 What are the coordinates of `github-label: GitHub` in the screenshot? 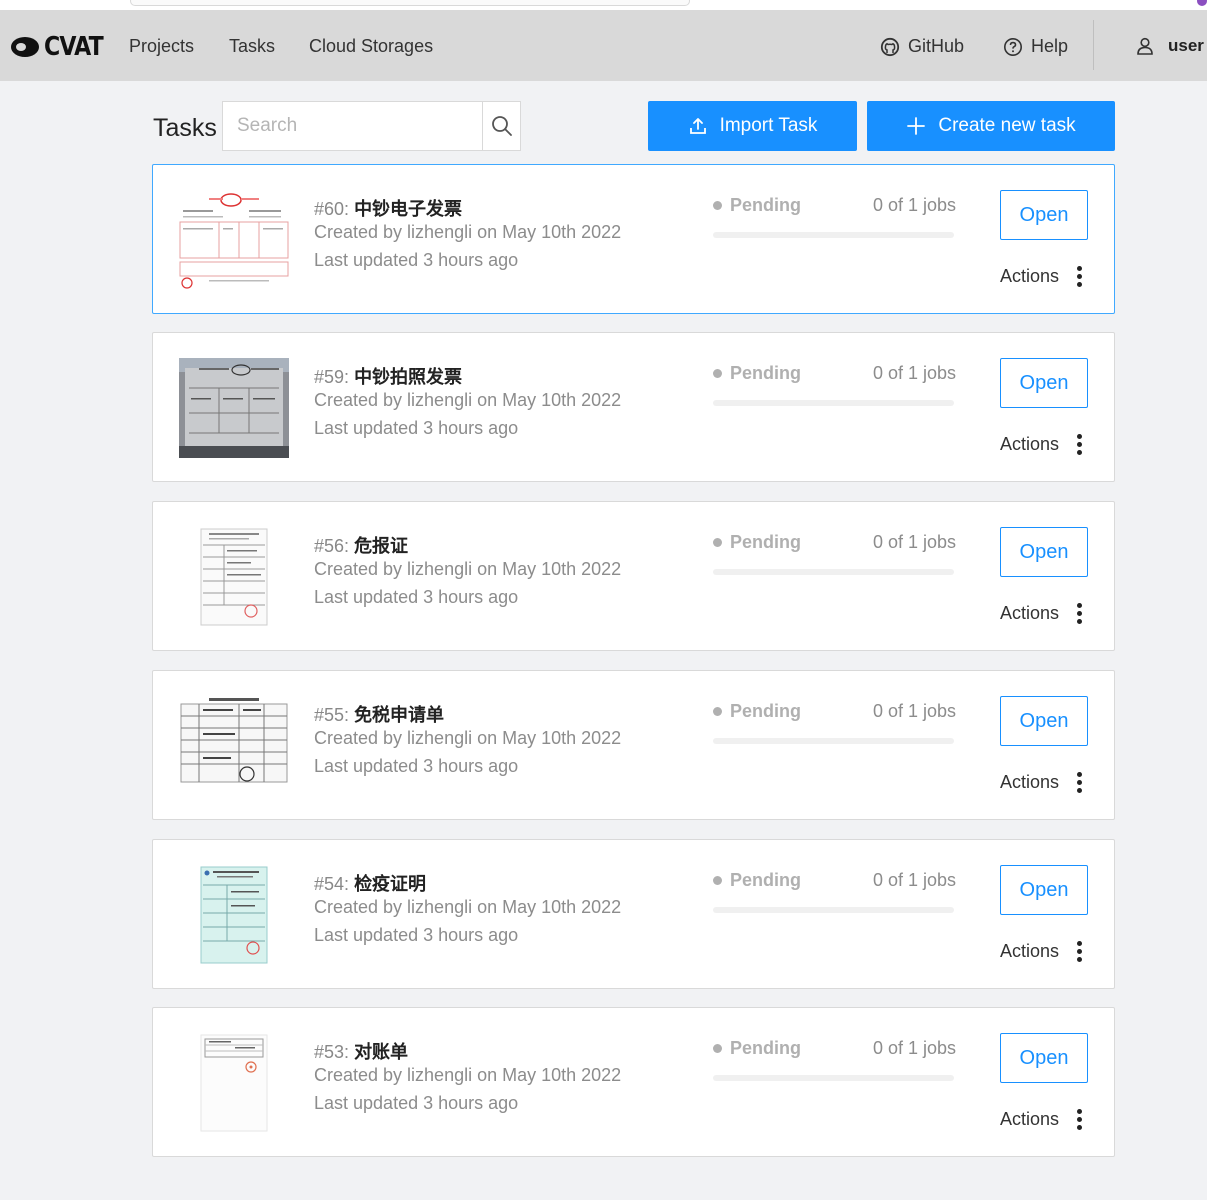 It's located at (936, 46).